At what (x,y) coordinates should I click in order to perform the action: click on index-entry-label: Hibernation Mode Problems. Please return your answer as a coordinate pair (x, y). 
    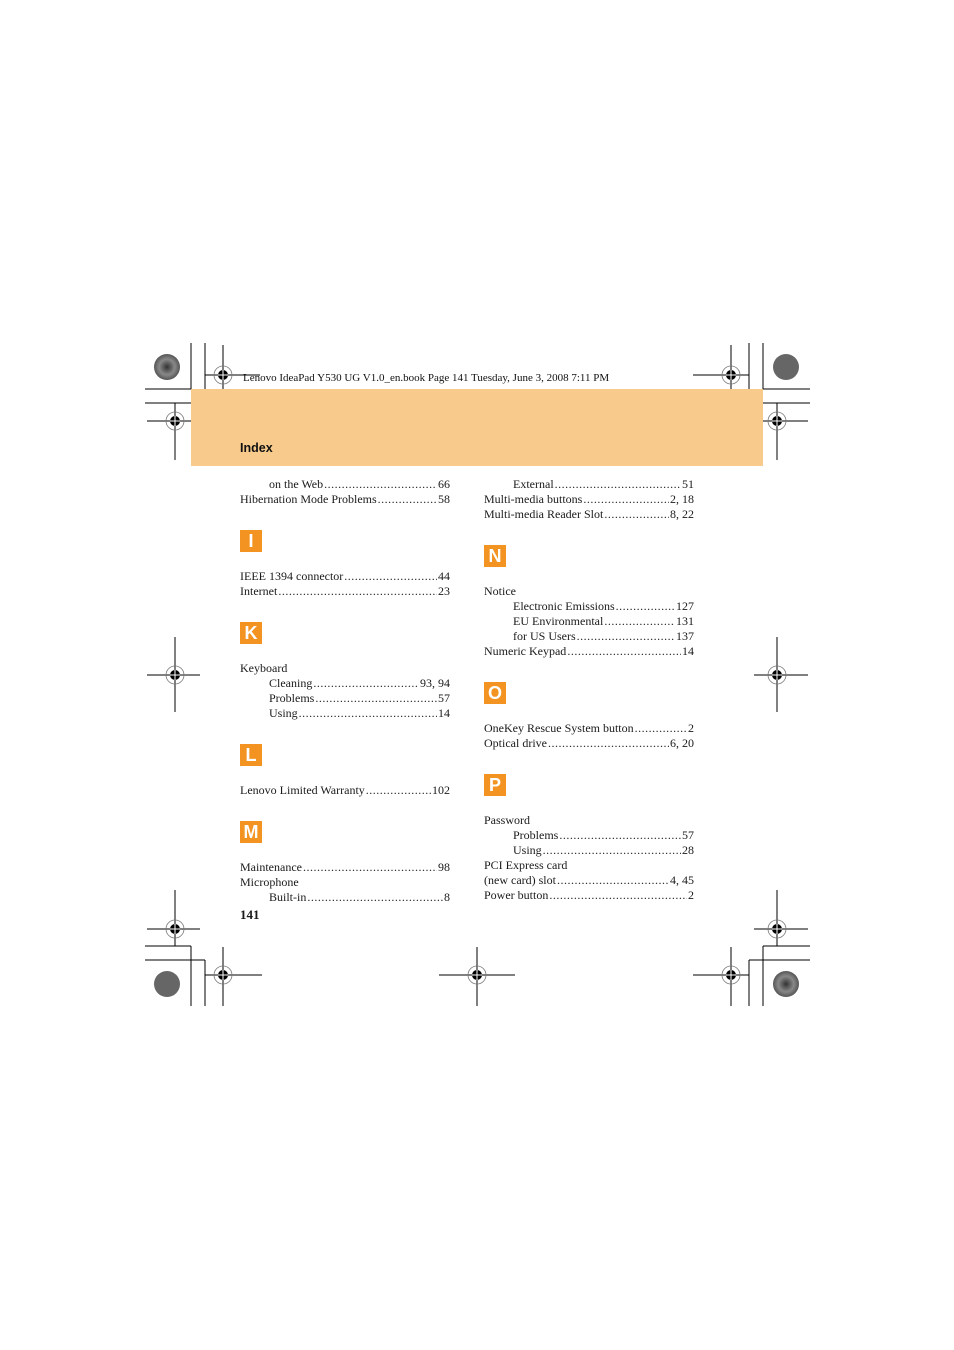
    Looking at the image, I should click on (308, 499).